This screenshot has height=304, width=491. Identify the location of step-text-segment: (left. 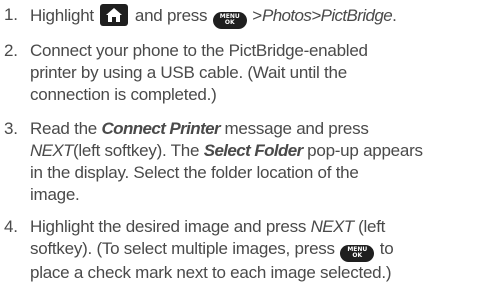
(372, 226).